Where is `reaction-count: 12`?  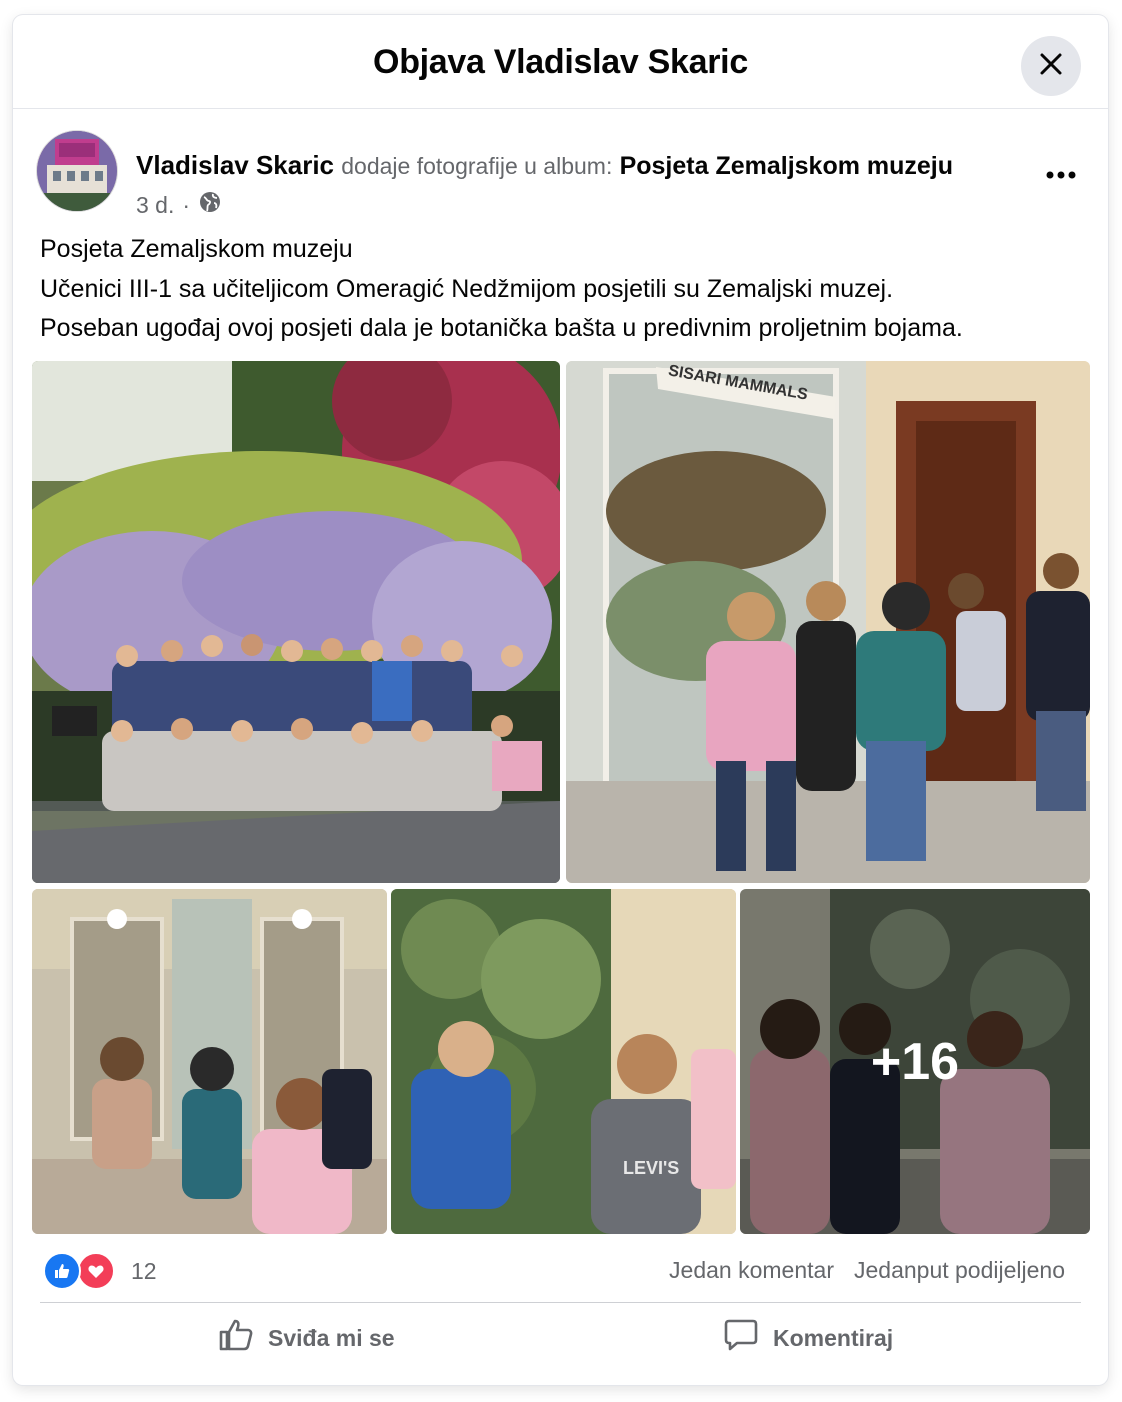 reaction-count: 12 is located at coordinates (144, 1270).